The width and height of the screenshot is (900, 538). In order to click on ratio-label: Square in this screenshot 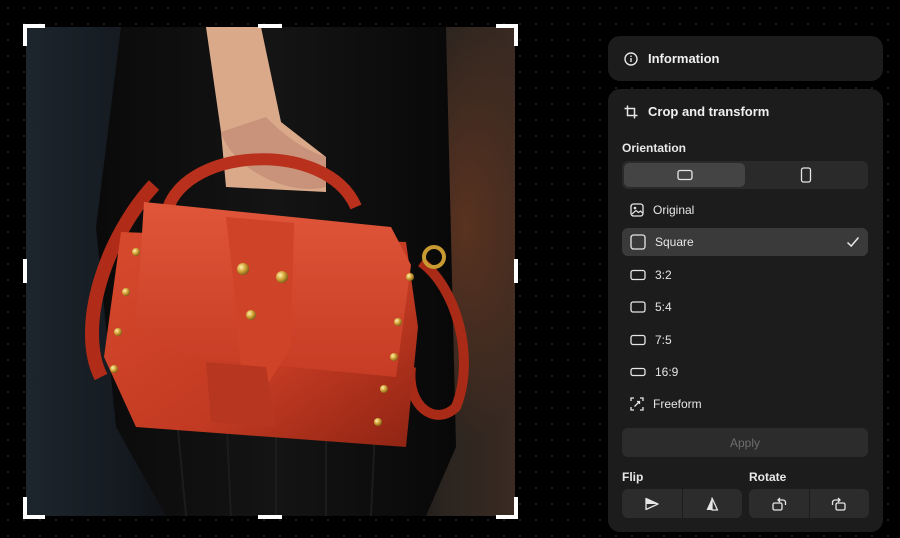, I will do `click(674, 242)`.